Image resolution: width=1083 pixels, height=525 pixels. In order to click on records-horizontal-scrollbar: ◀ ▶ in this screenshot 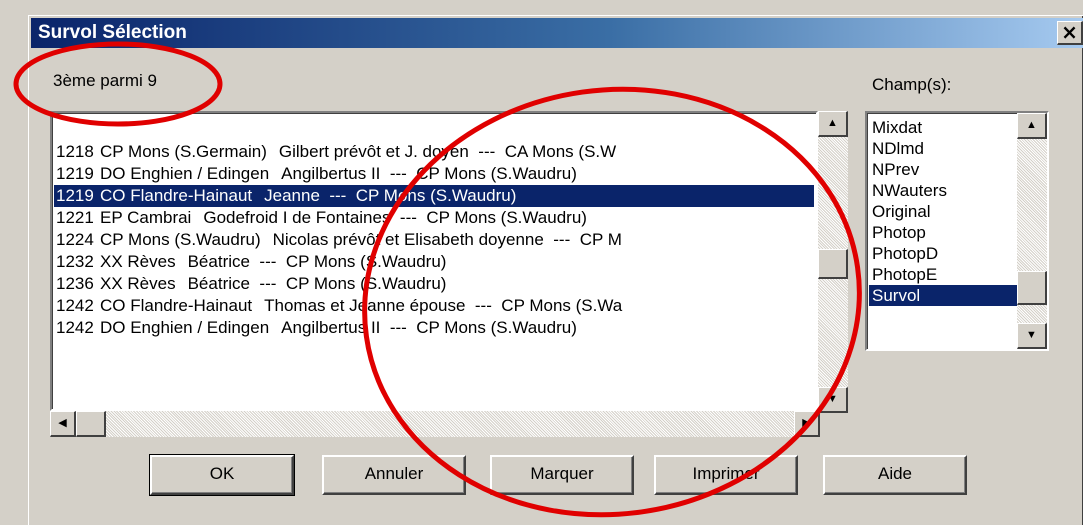, I will do `click(435, 424)`.